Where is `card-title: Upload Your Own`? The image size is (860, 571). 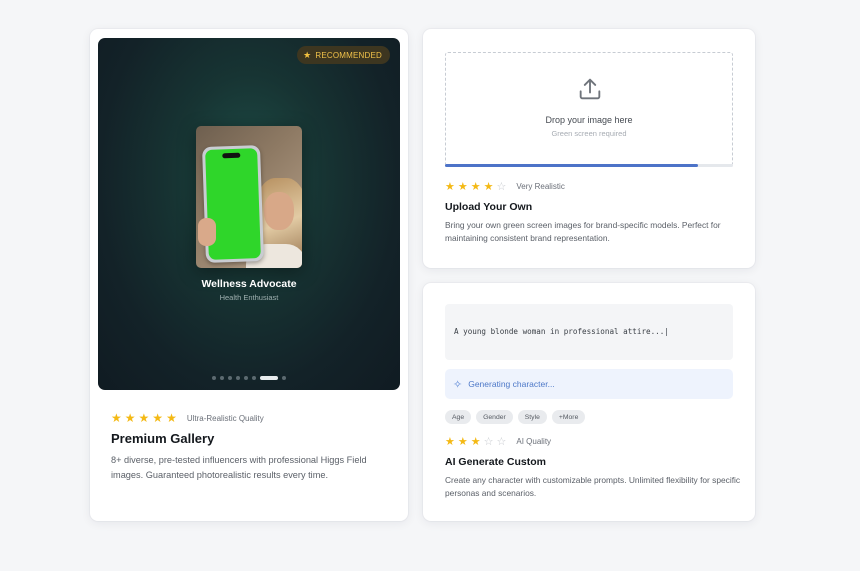
card-title: Upload Your Own is located at coordinates (489, 207).